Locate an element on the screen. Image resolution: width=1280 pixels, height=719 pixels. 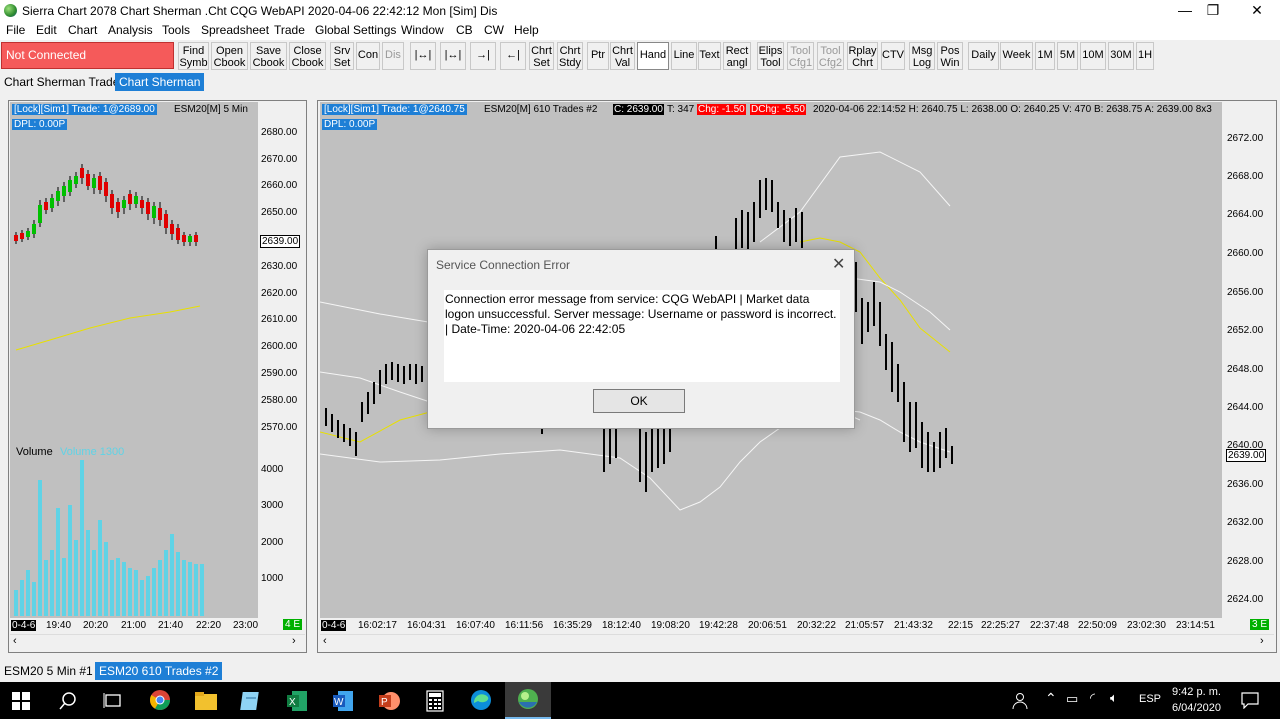
time-label: 22:20 is located at coordinates (209, 625).